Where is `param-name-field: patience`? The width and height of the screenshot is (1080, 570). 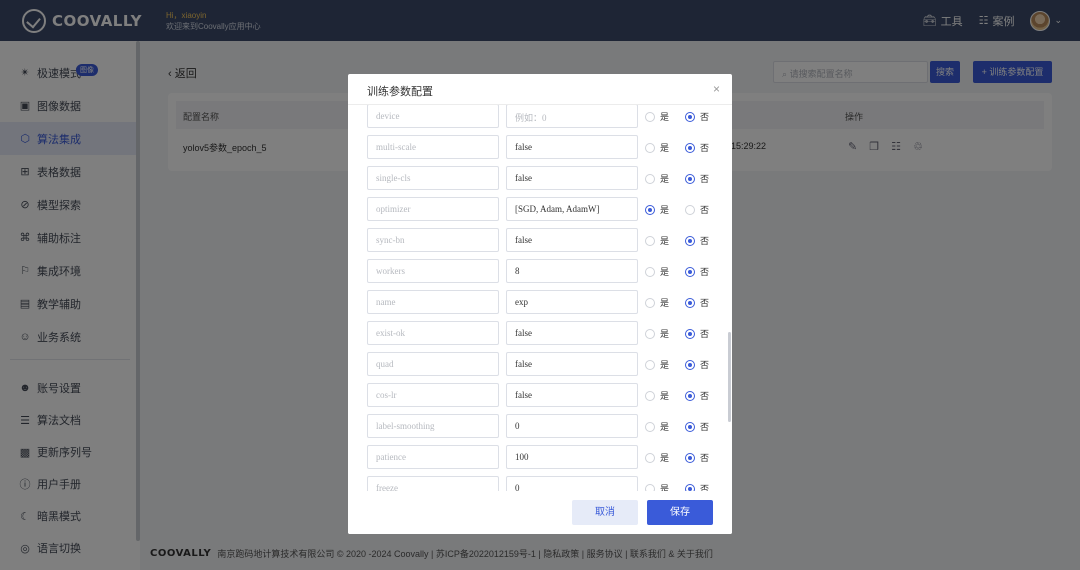 param-name-field: patience is located at coordinates (433, 457).